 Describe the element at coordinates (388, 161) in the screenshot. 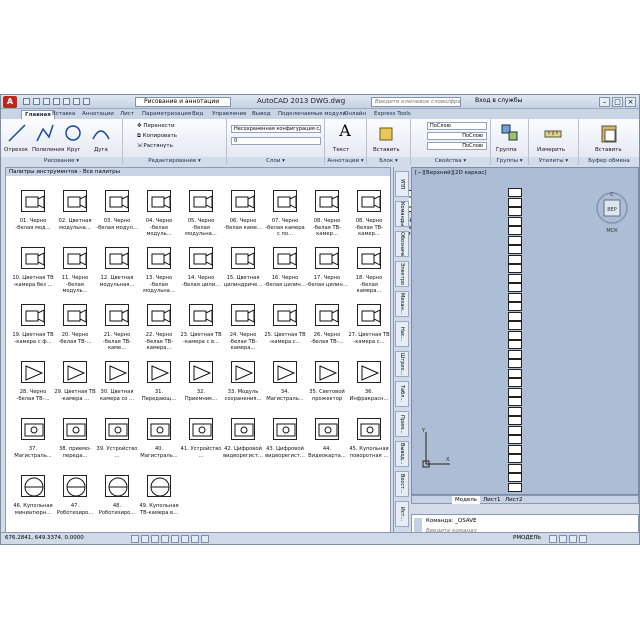

I see `block-panel-label: Блок ▾` at that location.